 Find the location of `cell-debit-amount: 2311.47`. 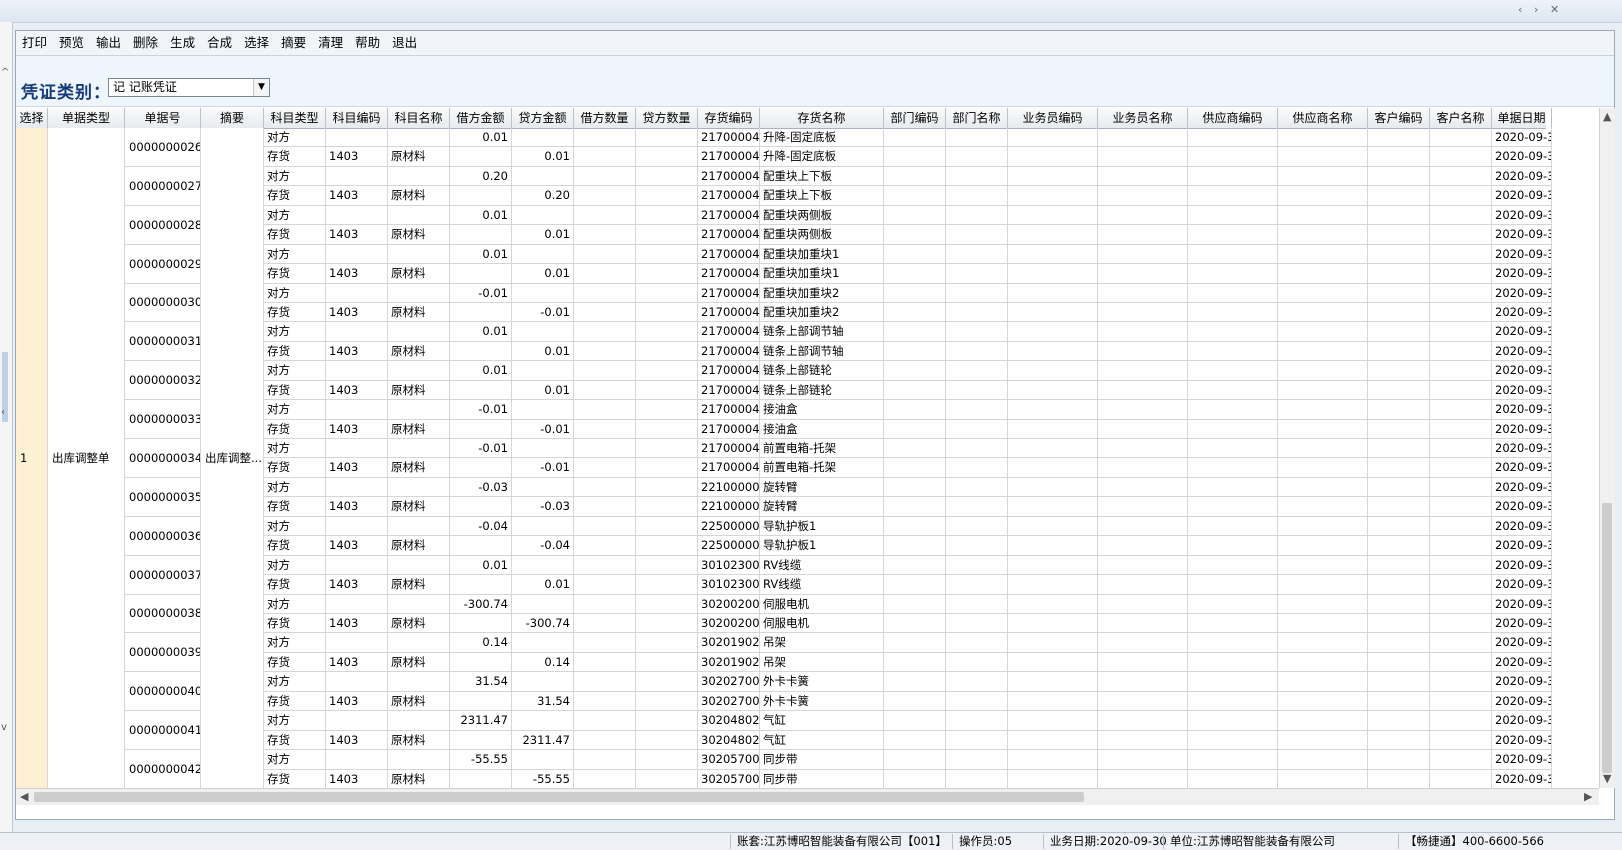

cell-debit-amount: 2311.47 is located at coordinates (481, 721).